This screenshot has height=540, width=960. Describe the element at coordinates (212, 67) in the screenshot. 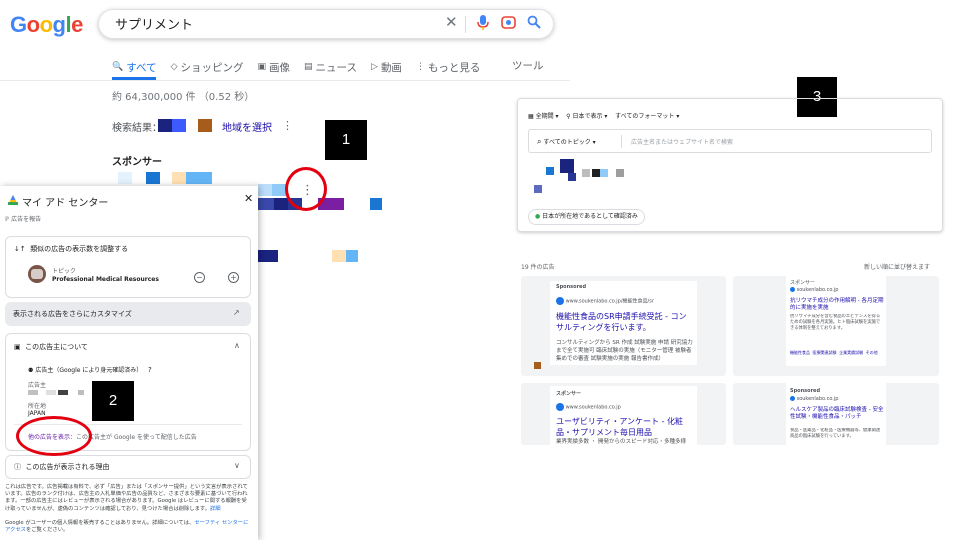

I see `tab-label: ショッピング` at that location.